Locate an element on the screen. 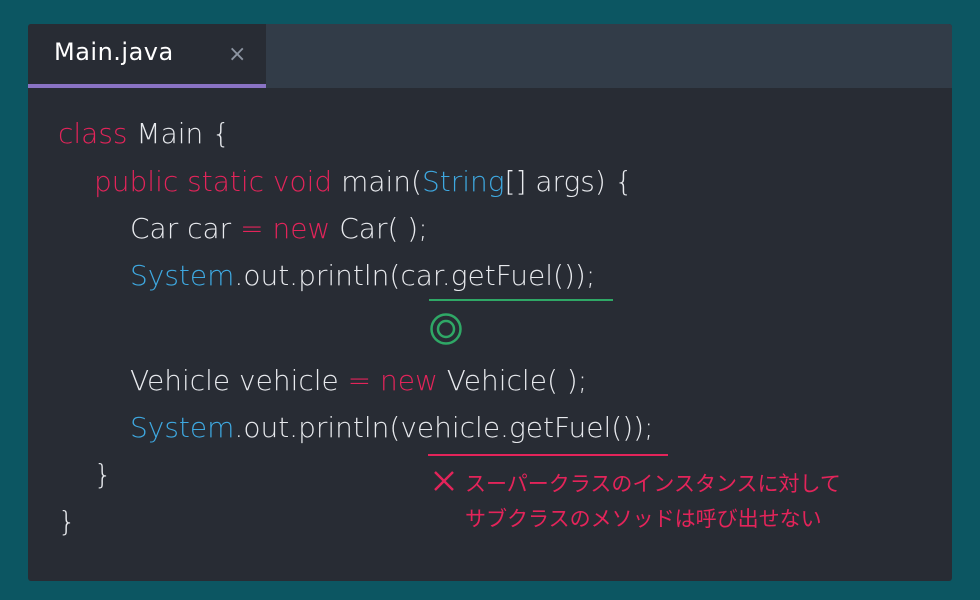  code-line-7: System.out.println(vehicle.getFuel()); is located at coordinates (391, 428).